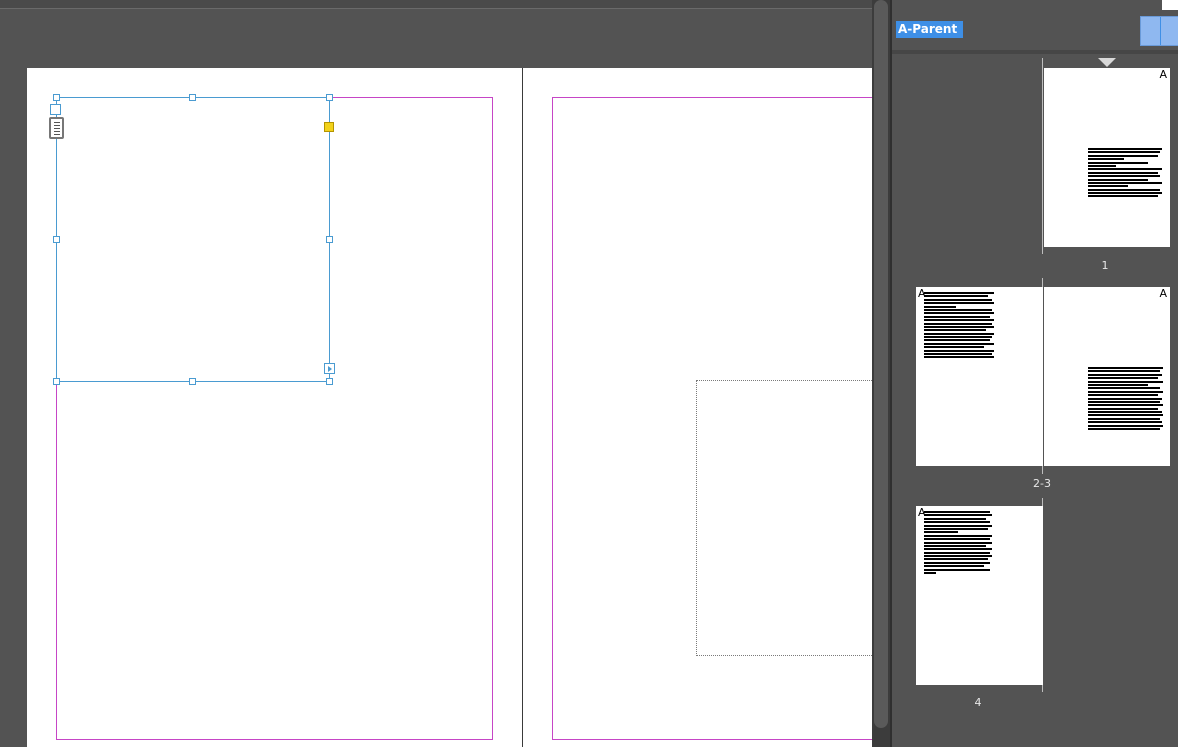 The height and width of the screenshot is (747, 1178). What do you see at coordinates (56, 381) in the screenshot?
I see `resize-handle-bottom-left` at bounding box center [56, 381].